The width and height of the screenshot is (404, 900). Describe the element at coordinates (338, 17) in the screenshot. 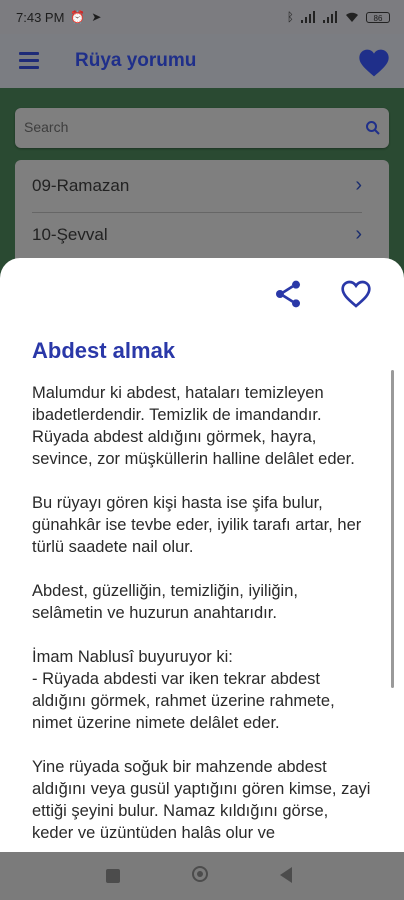

I see `status-right: ᛒ 86` at that location.